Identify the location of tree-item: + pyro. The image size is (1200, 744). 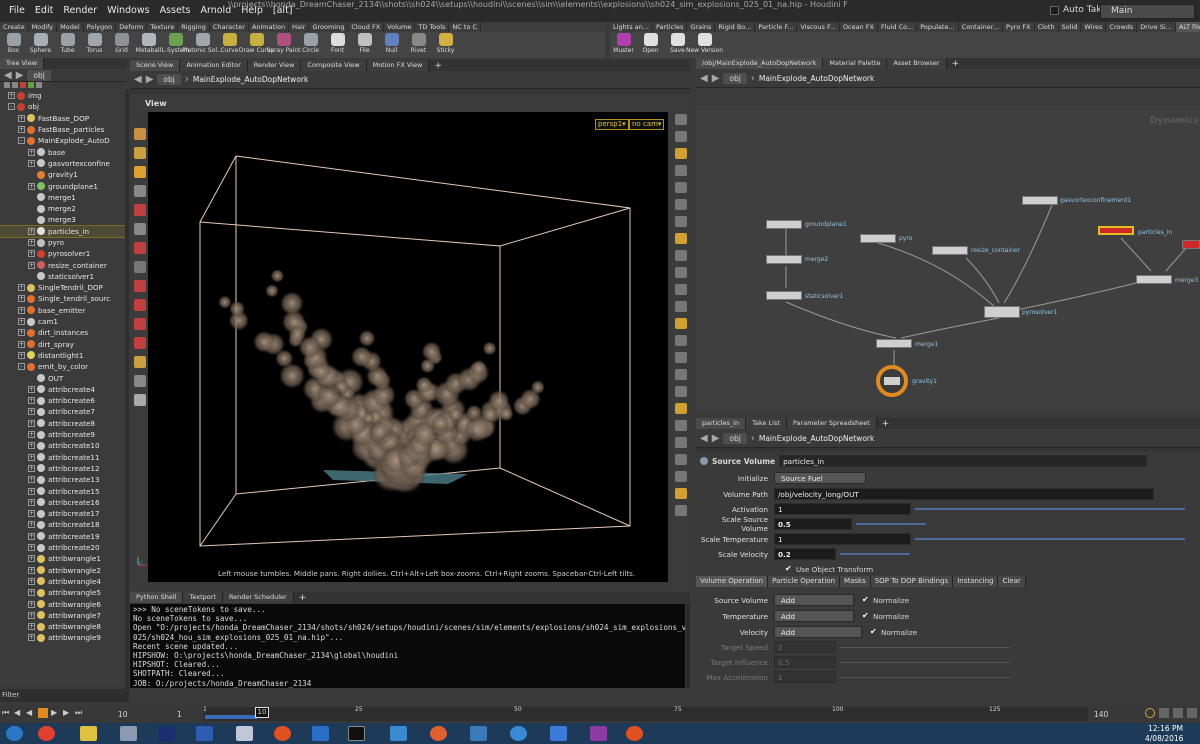
(62, 242).